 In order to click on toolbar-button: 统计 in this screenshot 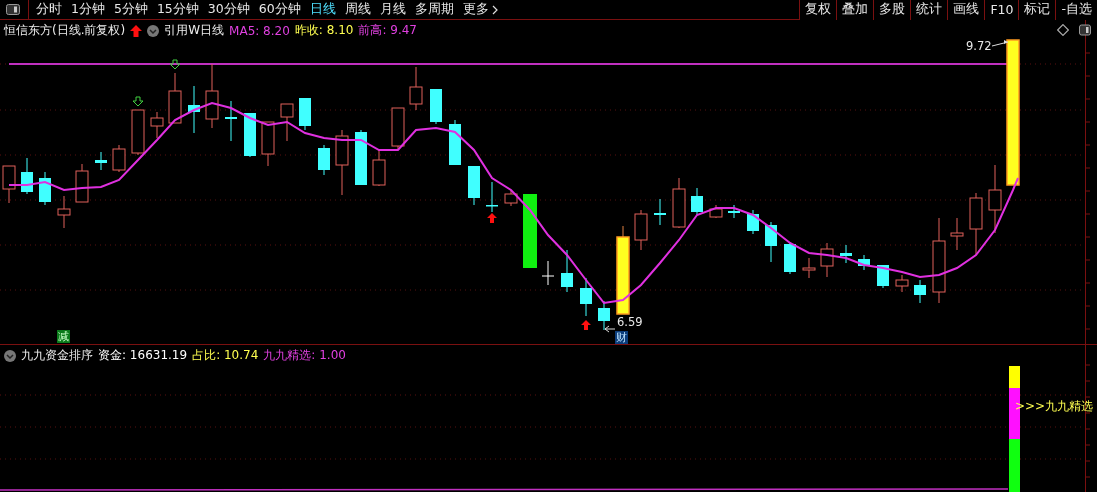, I will do `click(929, 10)`.